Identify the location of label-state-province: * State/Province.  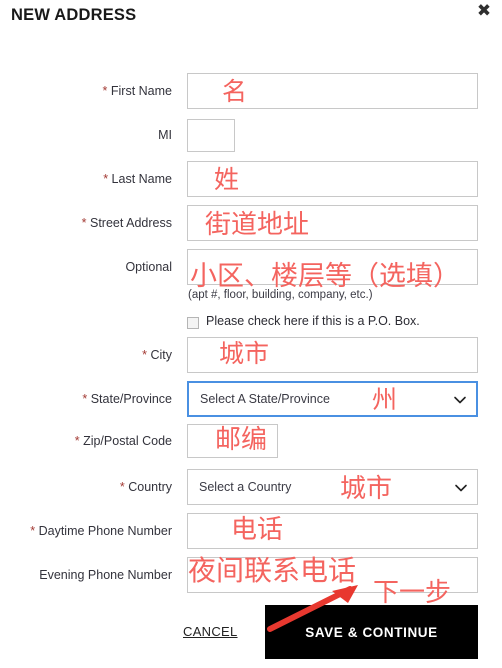
(127, 399).